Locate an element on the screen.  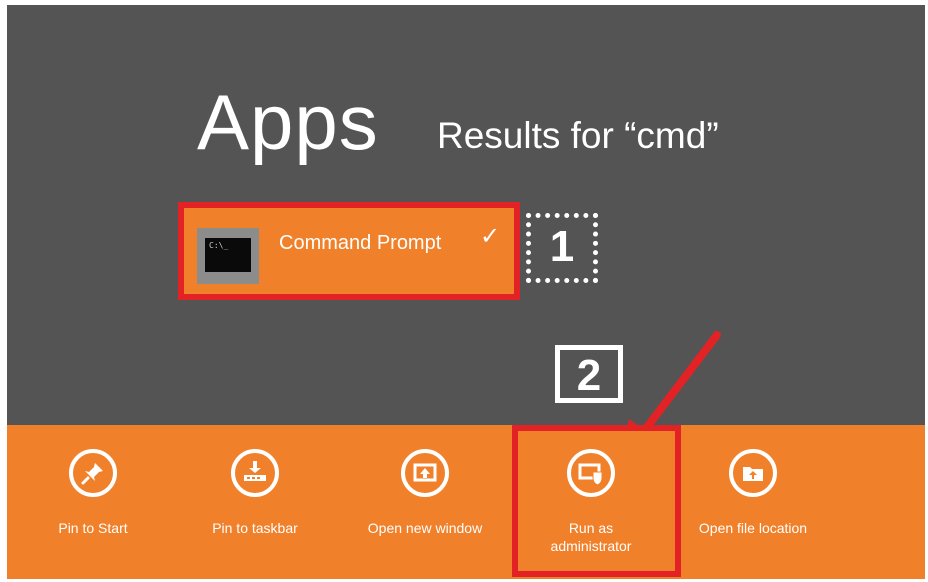
pin-taskbar-icon is located at coordinates (255, 473).